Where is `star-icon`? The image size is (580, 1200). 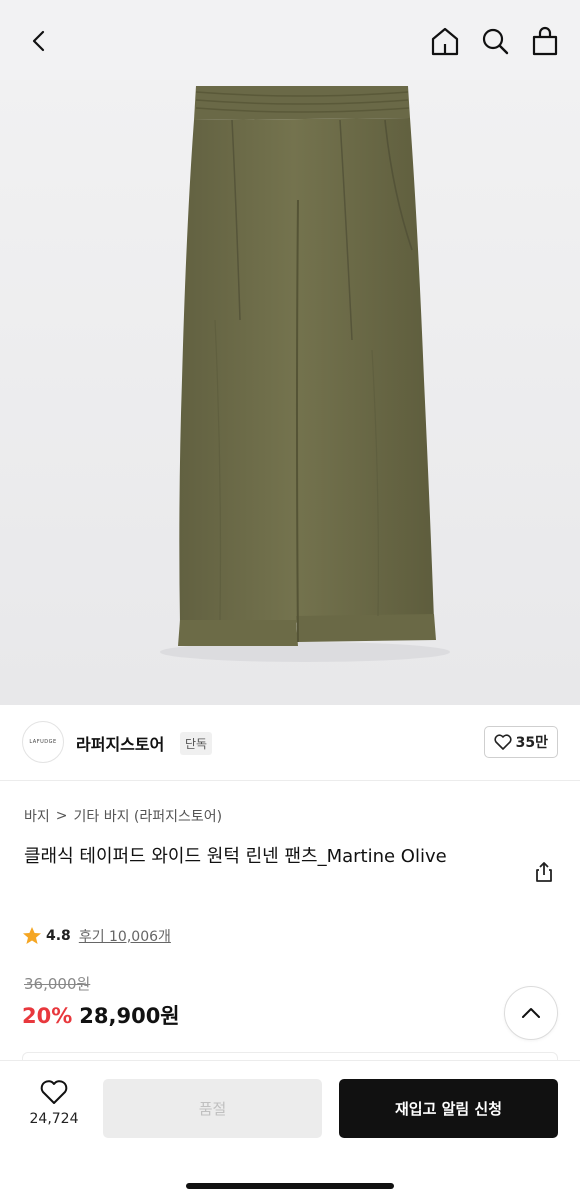 star-icon is located at coordinates (32, 935).